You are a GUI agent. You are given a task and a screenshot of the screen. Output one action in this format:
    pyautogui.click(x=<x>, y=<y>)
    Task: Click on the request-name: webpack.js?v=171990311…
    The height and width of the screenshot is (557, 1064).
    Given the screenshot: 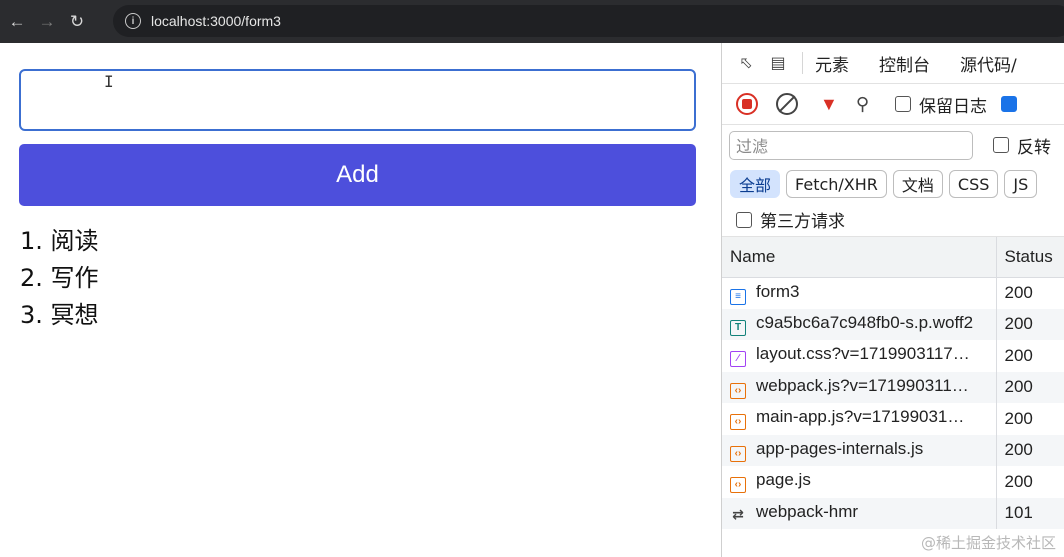 What is the action you would take?
    pyautogui.click(x=862, y=385)
    